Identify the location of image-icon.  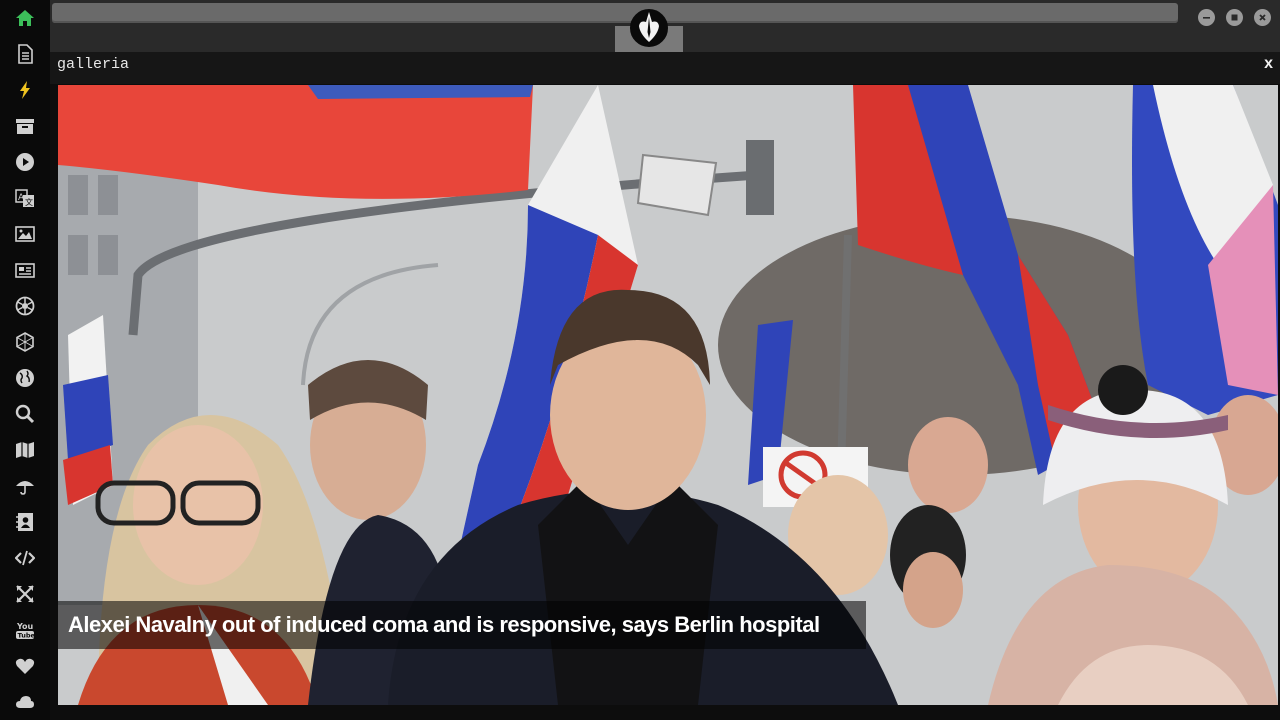
(25, 234).